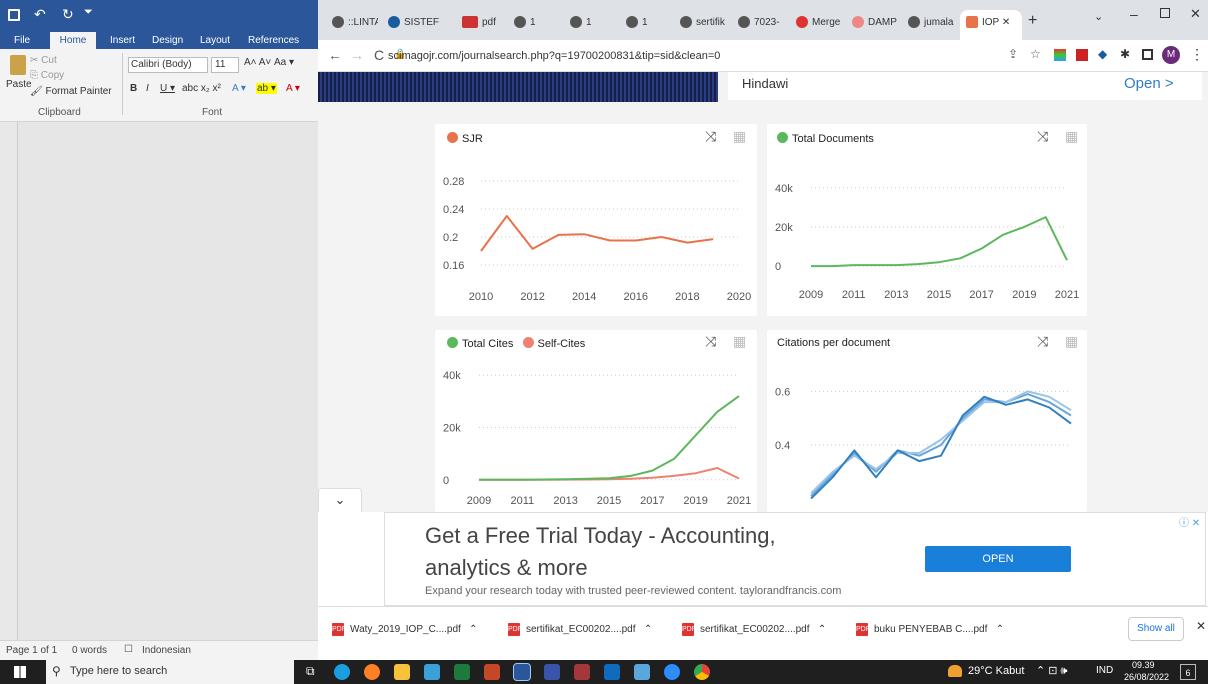  What do you see at coordinates (1032, 21) in the screenshot?
I see `new-tab-icon: +` at bounding box center [1032, 21].